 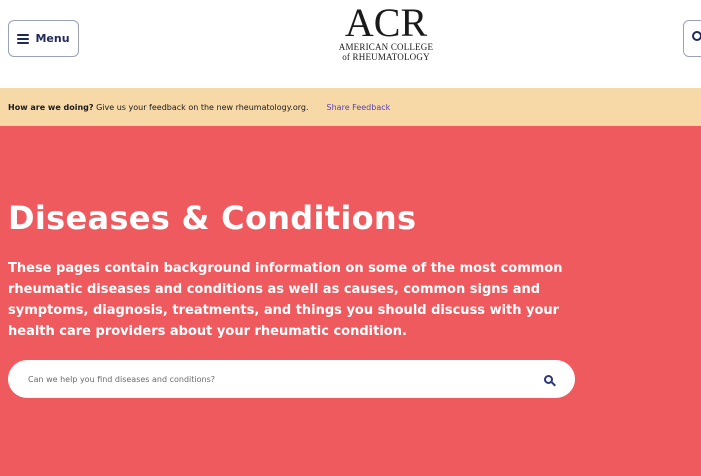 I want to click on page-title: Diseases & Conditions, so click(x=212, y=218).